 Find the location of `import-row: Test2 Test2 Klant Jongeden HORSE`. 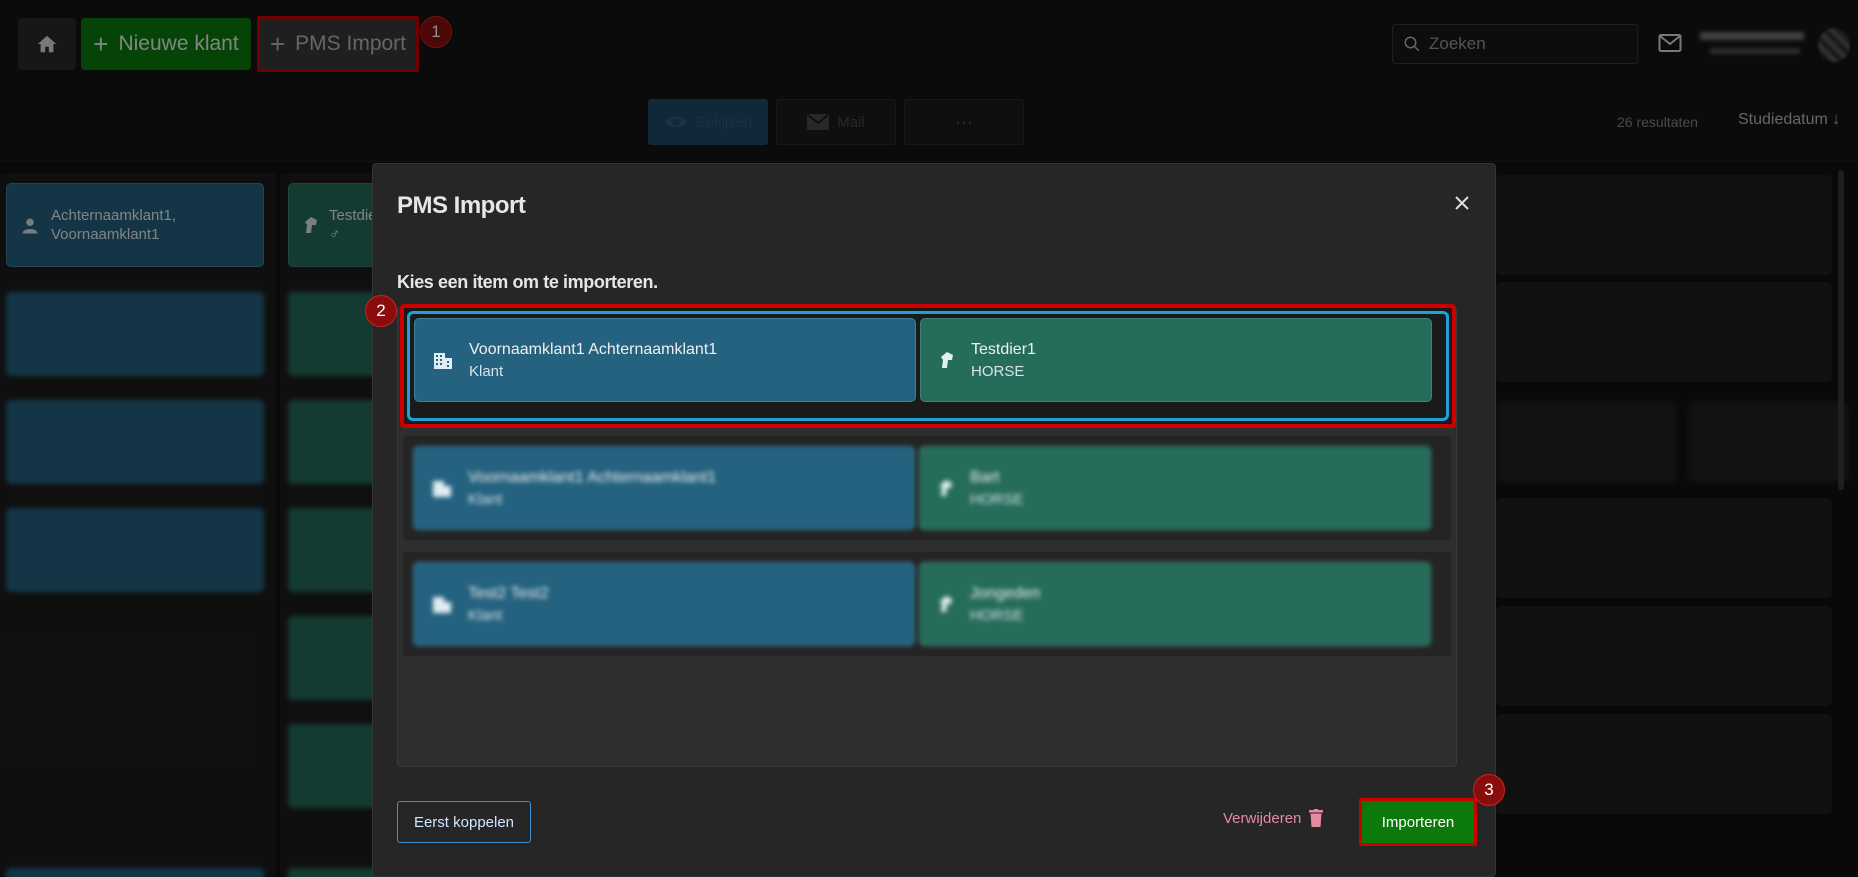

import-row: Test2 Test2 Klant Jongeden HORSE is located at coordinates (927, 604).